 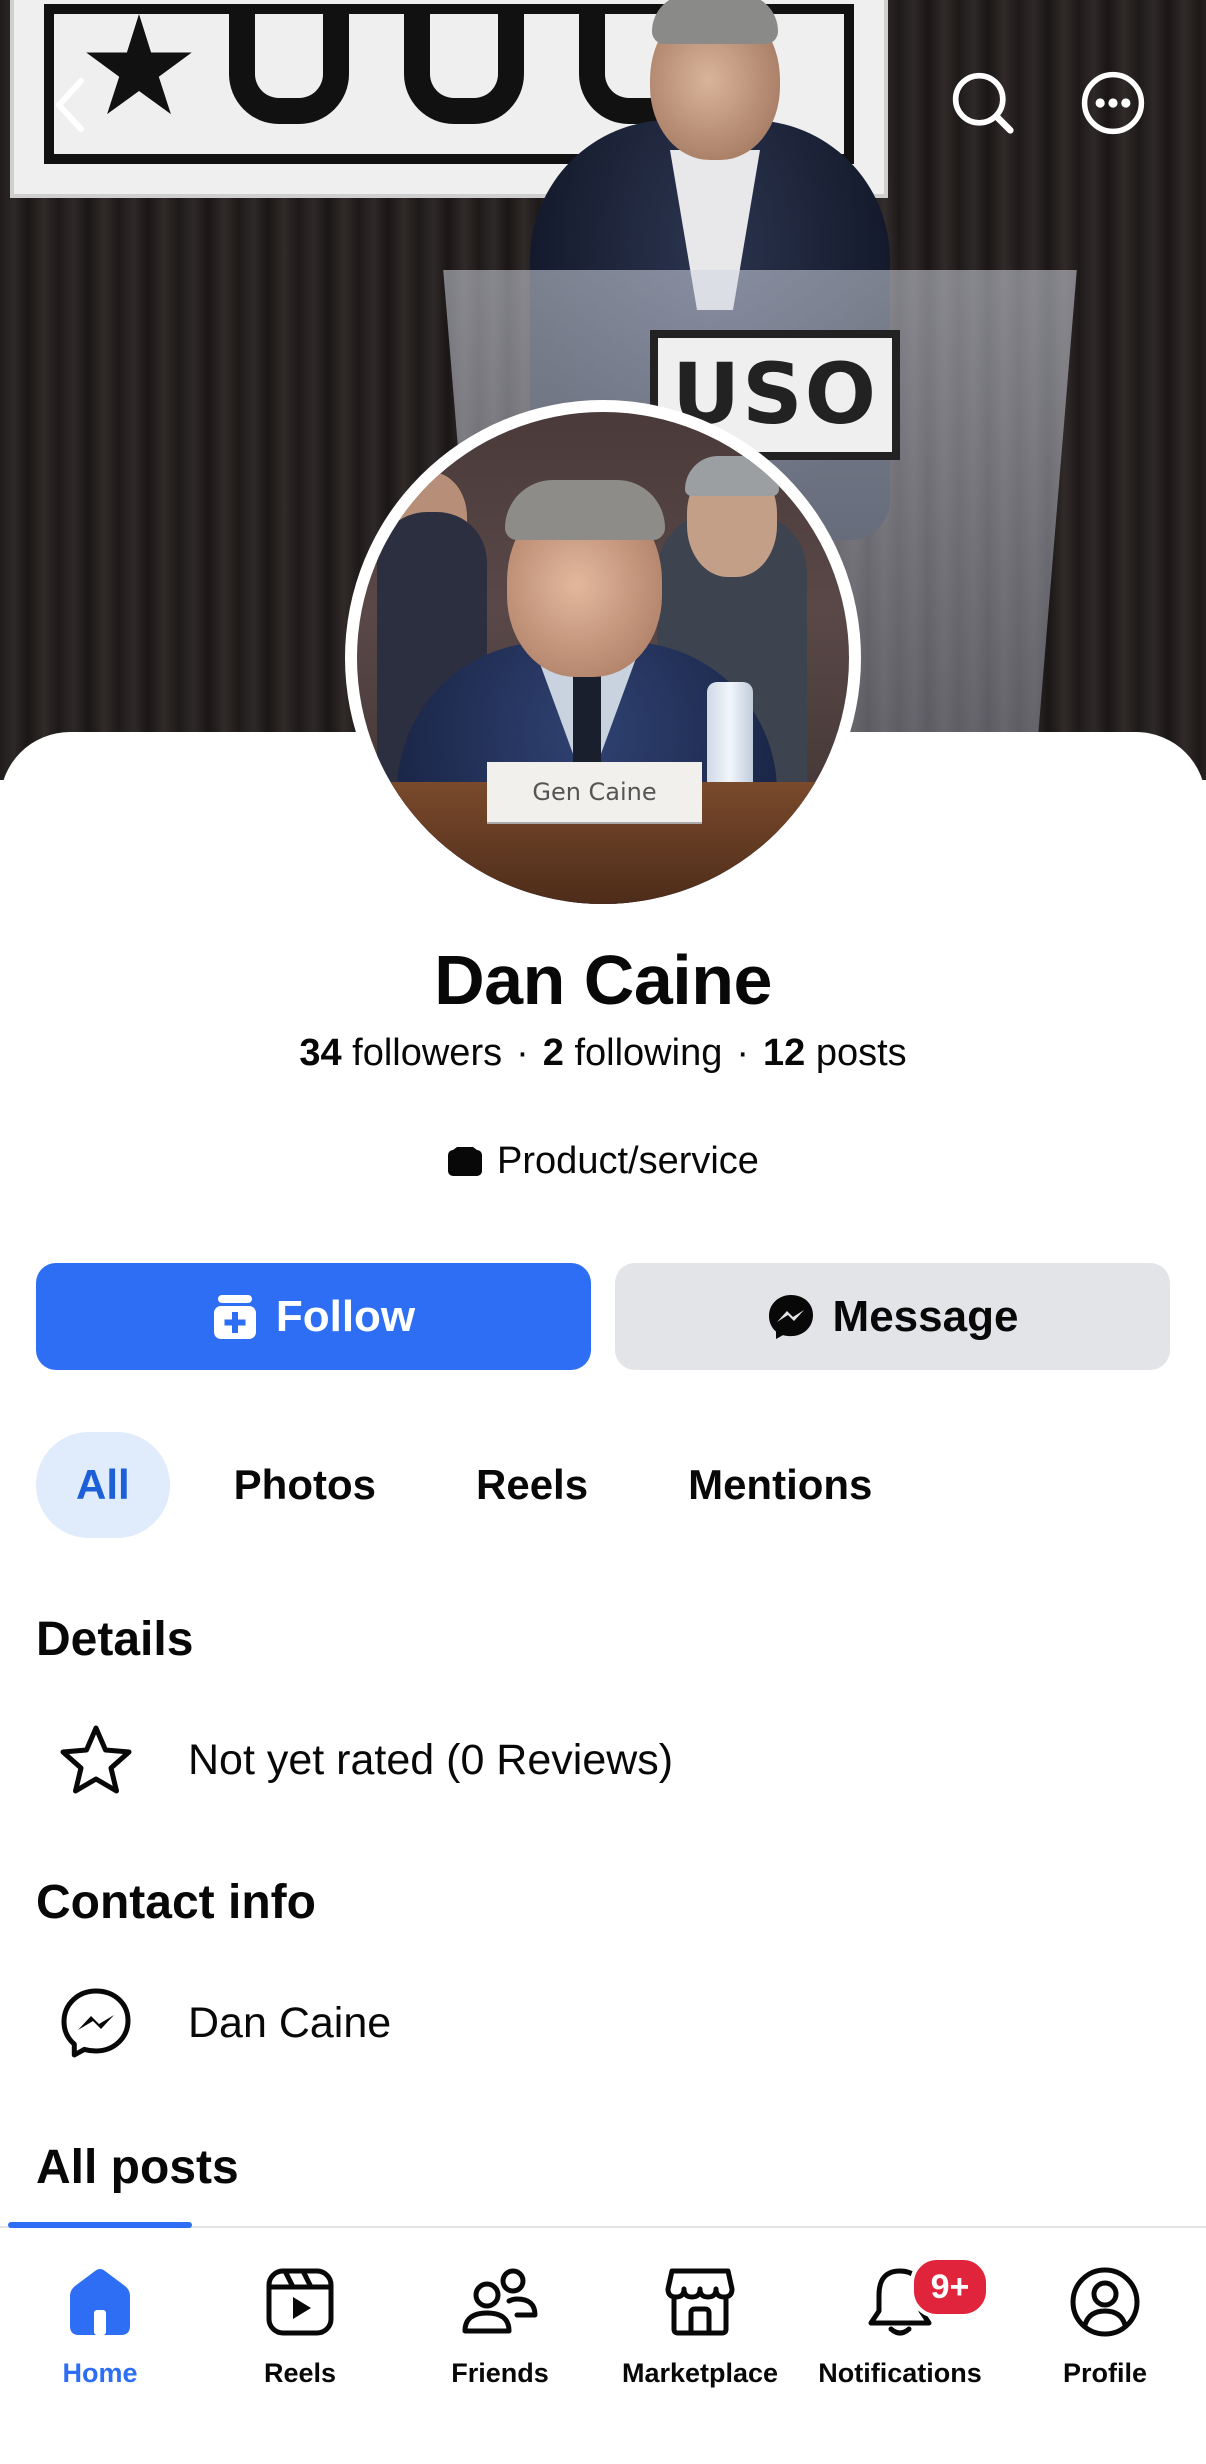 I want to click on notifications-badge: 9+, so click(x=950, y=2287).